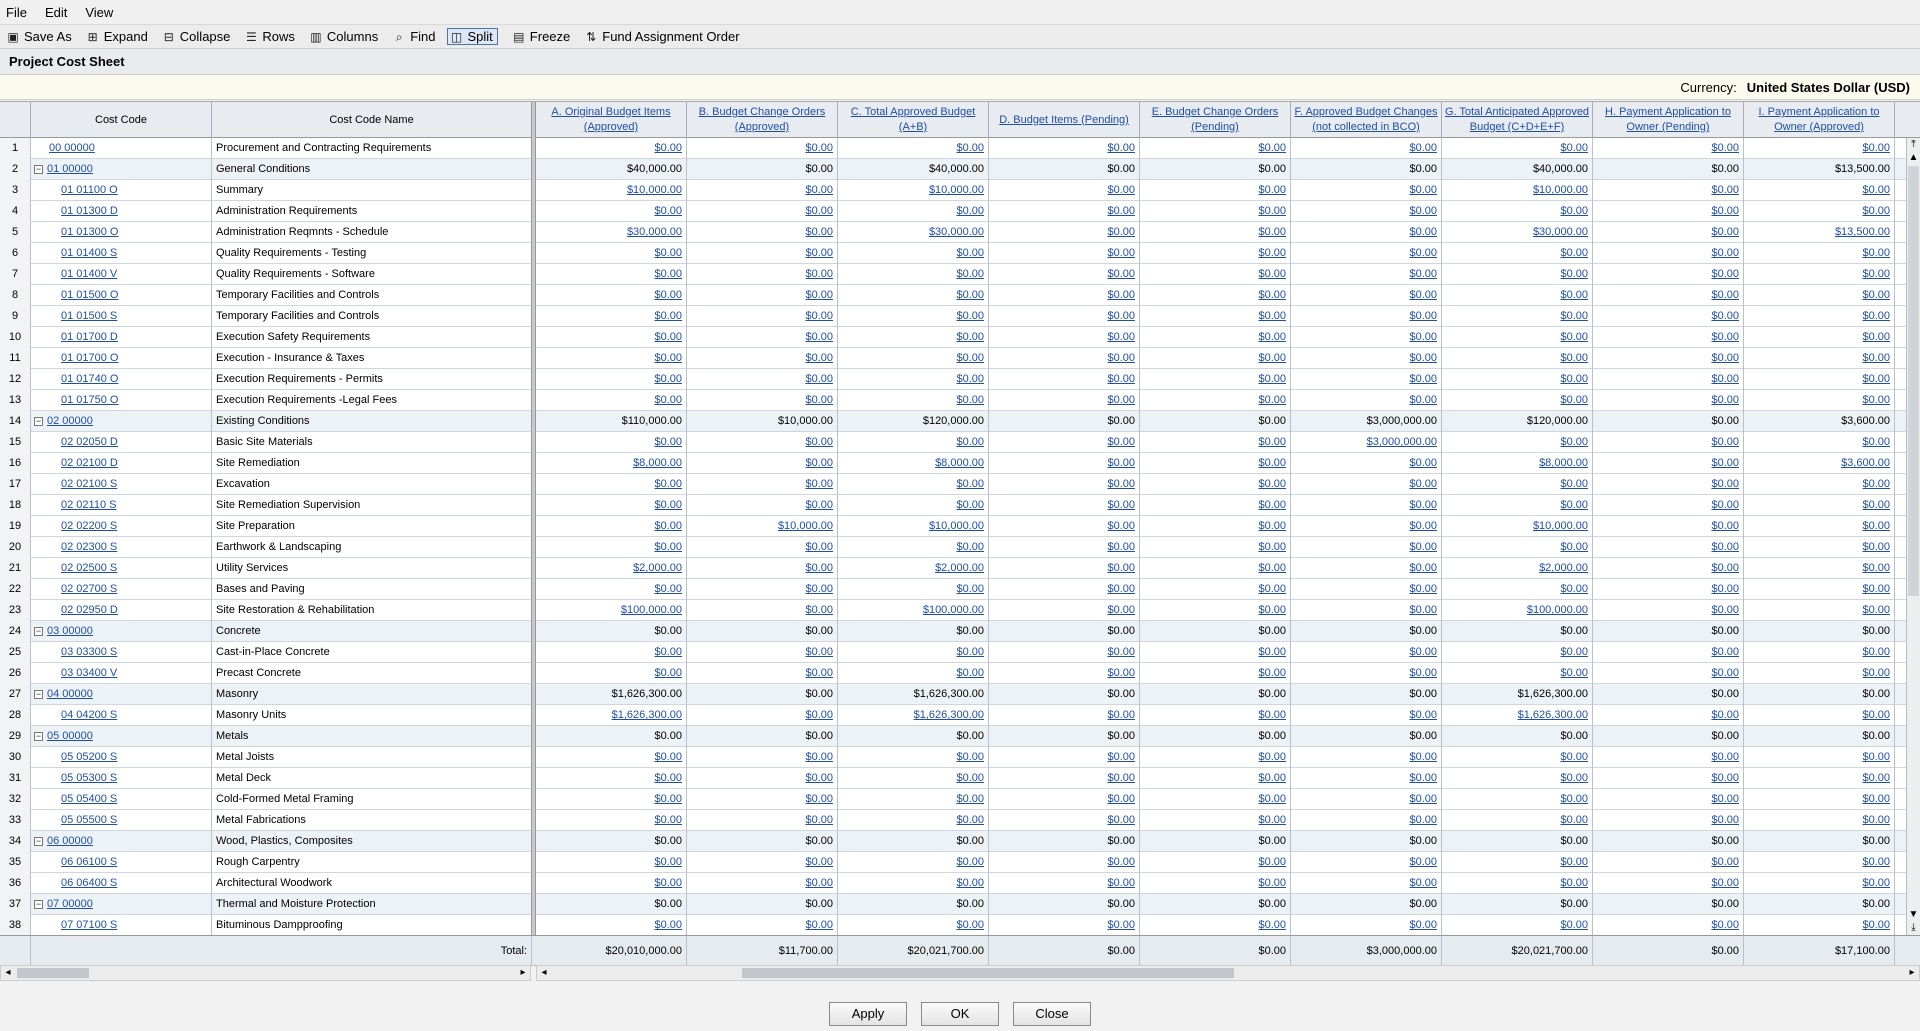  I want to click on cost-code-link: 02 02100 S, so click(121, 484).